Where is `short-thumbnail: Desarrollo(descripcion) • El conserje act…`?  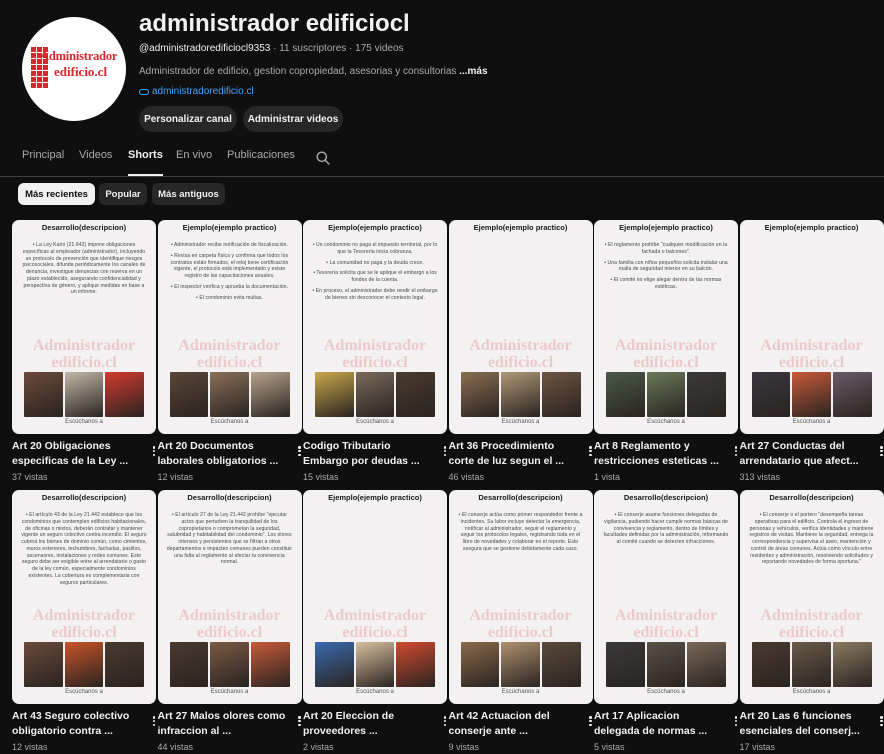
short-thumbnail: Desarrollo(descripcion) • El conserje act… is located at coordinates (520, 597).